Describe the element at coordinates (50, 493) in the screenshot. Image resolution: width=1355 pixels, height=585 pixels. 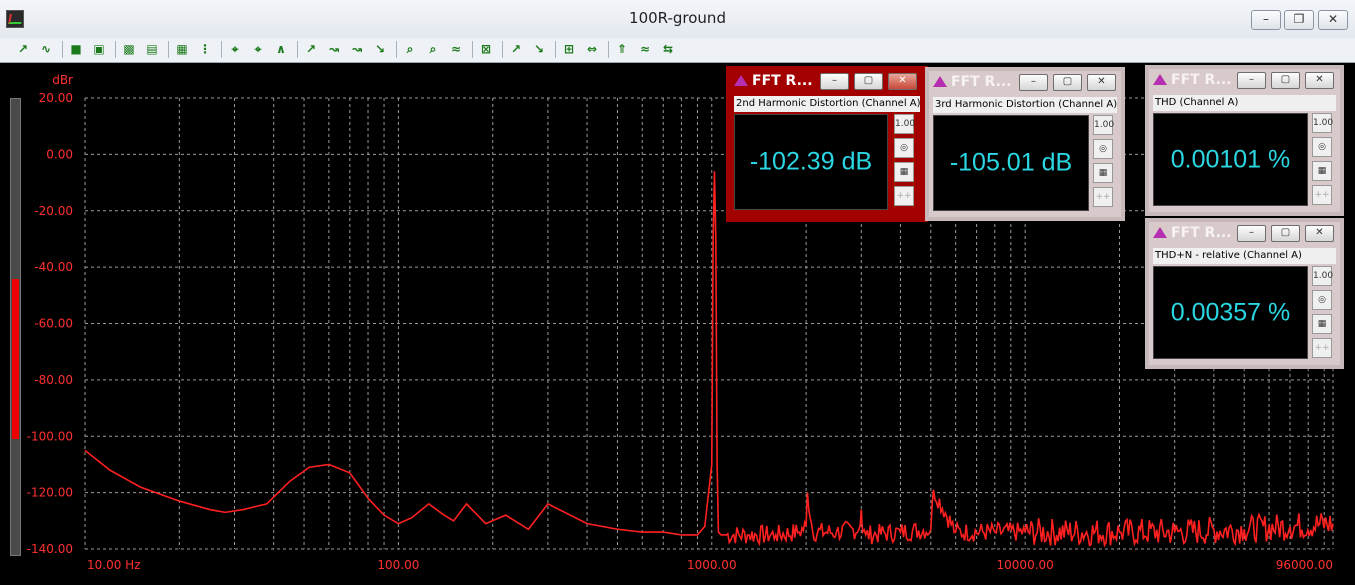
I see `y-tick-label: -120.00` at that location.